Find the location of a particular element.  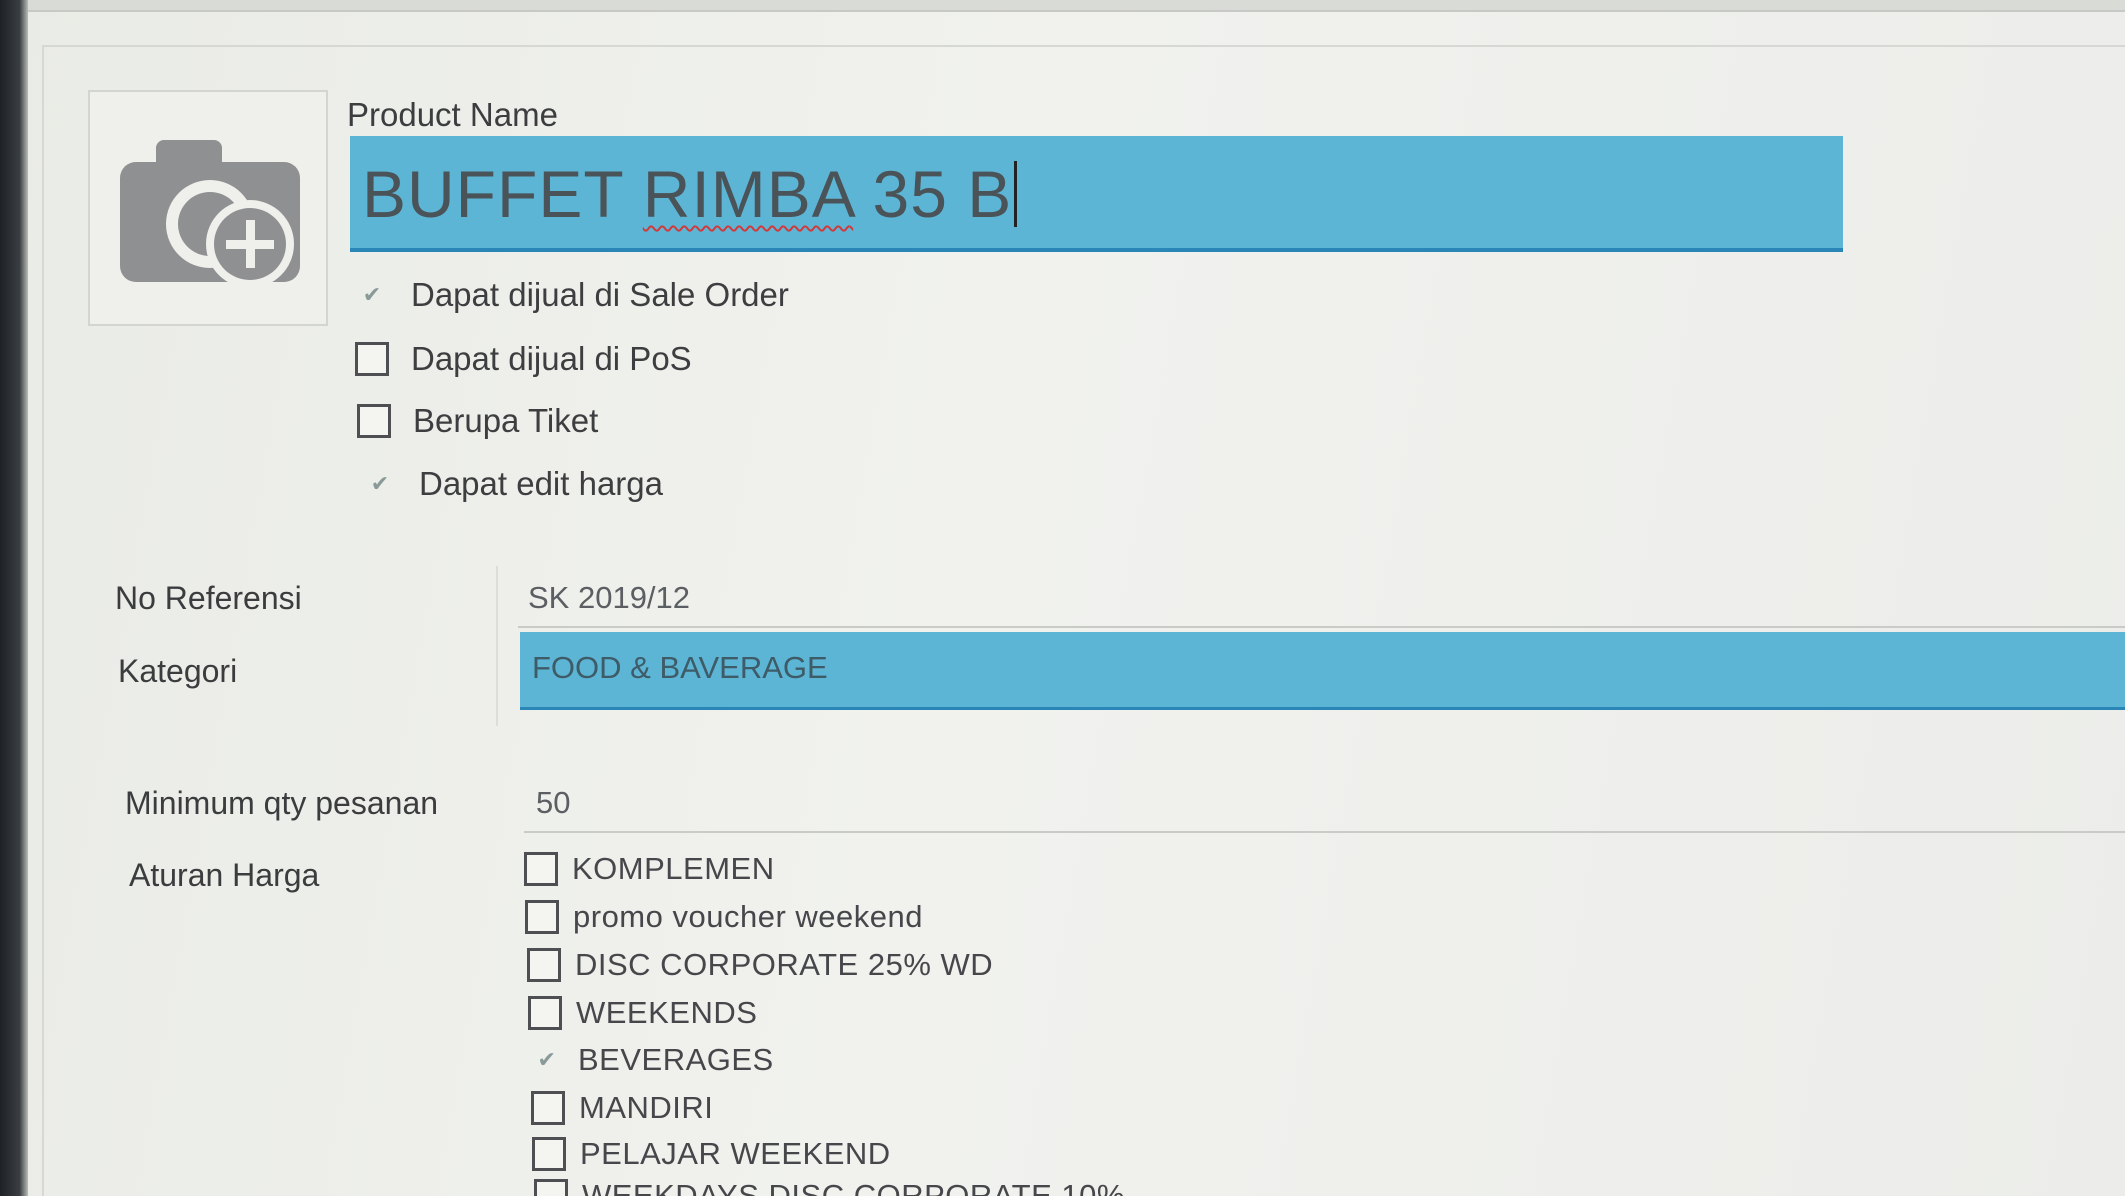

no-referensi-input: SK 2019/12 is located at coordinates (1321, 604).